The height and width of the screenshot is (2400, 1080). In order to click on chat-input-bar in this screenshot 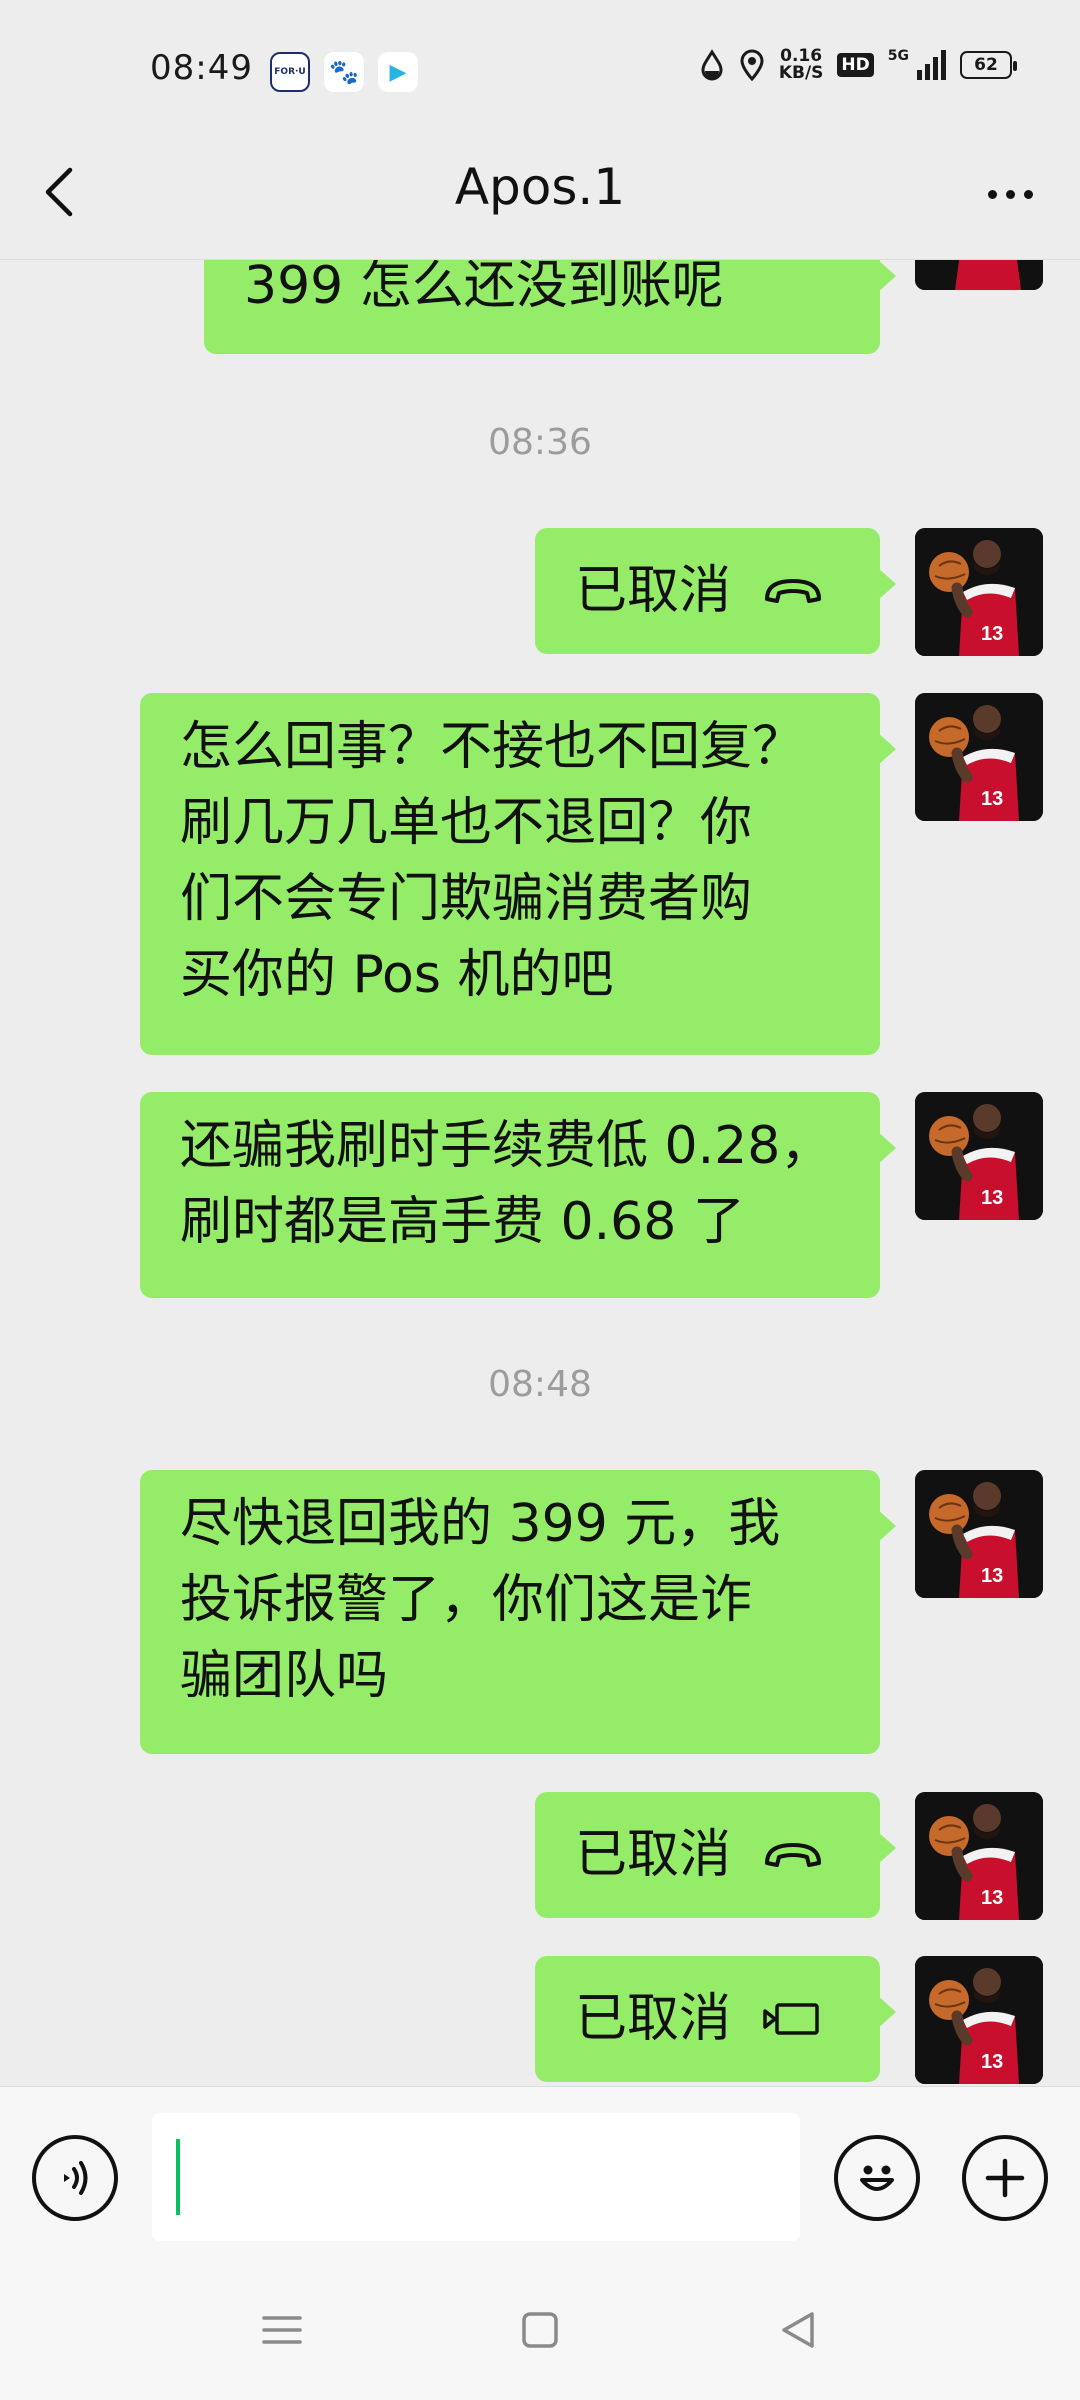, I will do `click(540, 2171)`.